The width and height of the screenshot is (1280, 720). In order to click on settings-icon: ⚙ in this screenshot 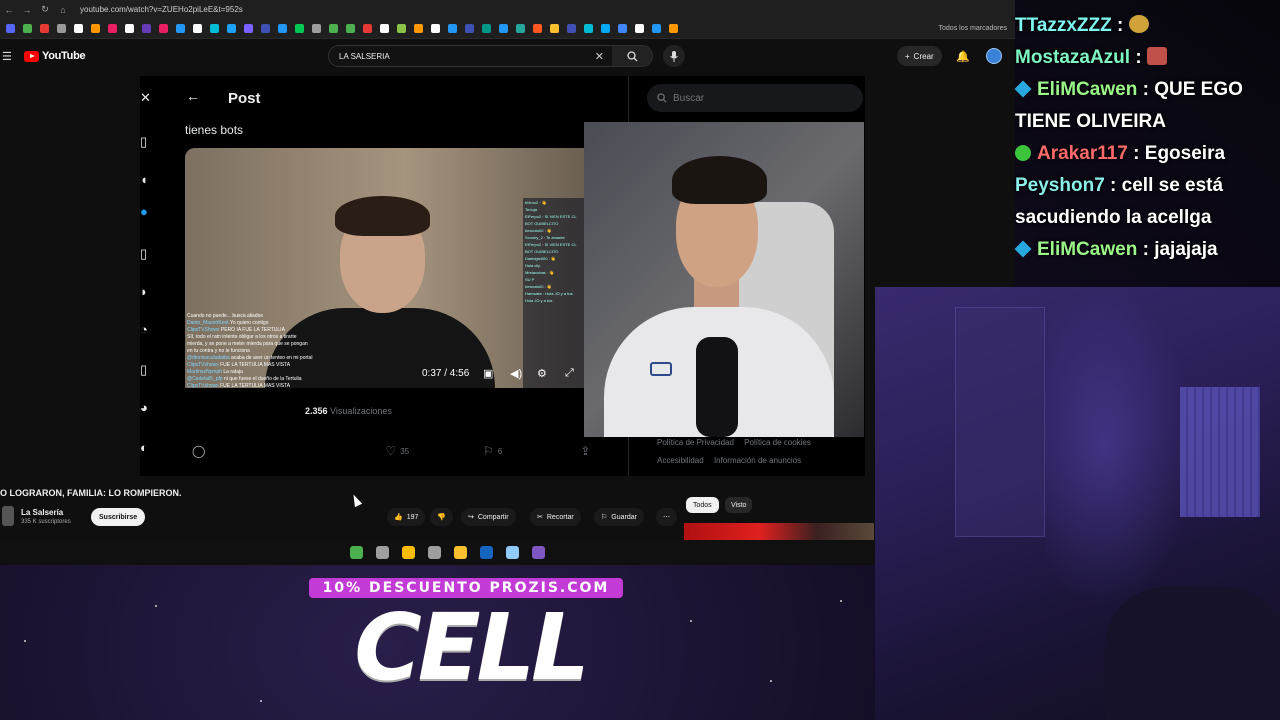, I will do `click(542, 373)`.